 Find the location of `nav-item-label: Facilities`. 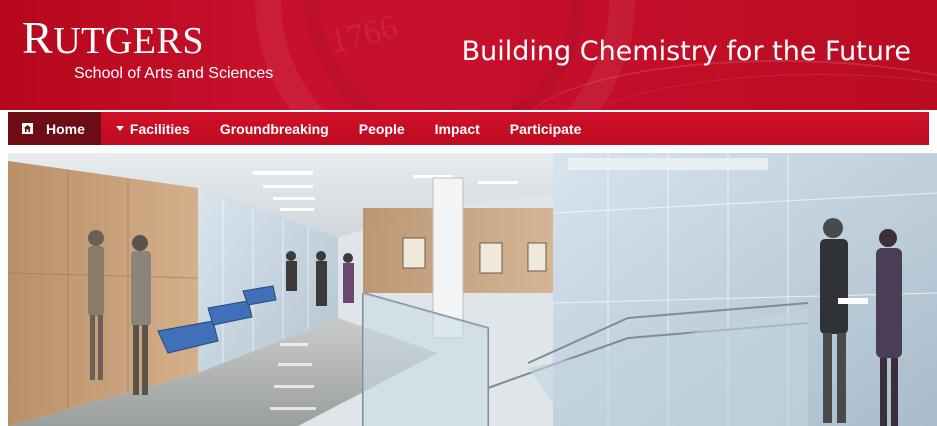

nav-item-label: Facilities is located at coordinates (159, 128).